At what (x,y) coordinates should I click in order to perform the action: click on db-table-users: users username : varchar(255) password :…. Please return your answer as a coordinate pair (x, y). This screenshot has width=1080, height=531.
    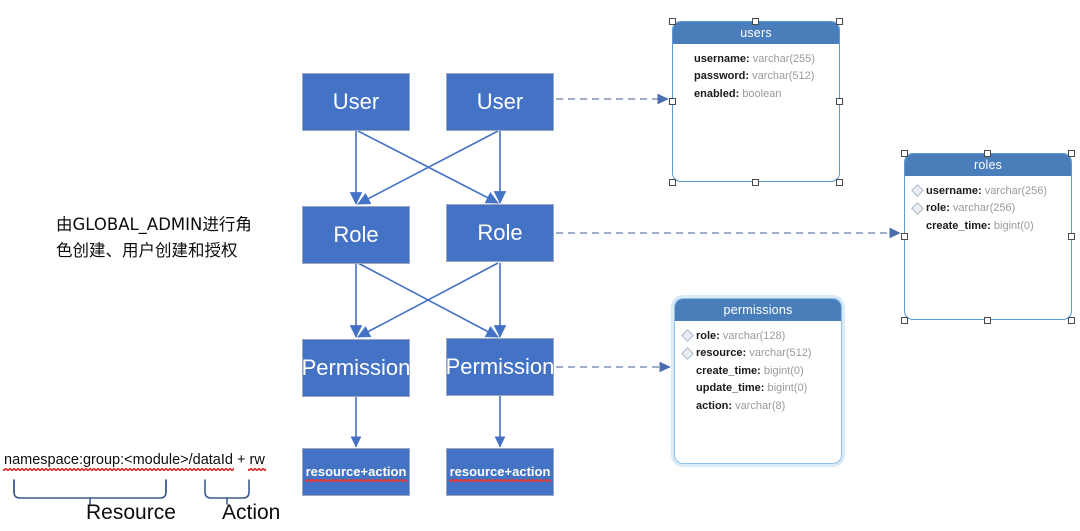
    Looking at the image, I should click on (756, 101).